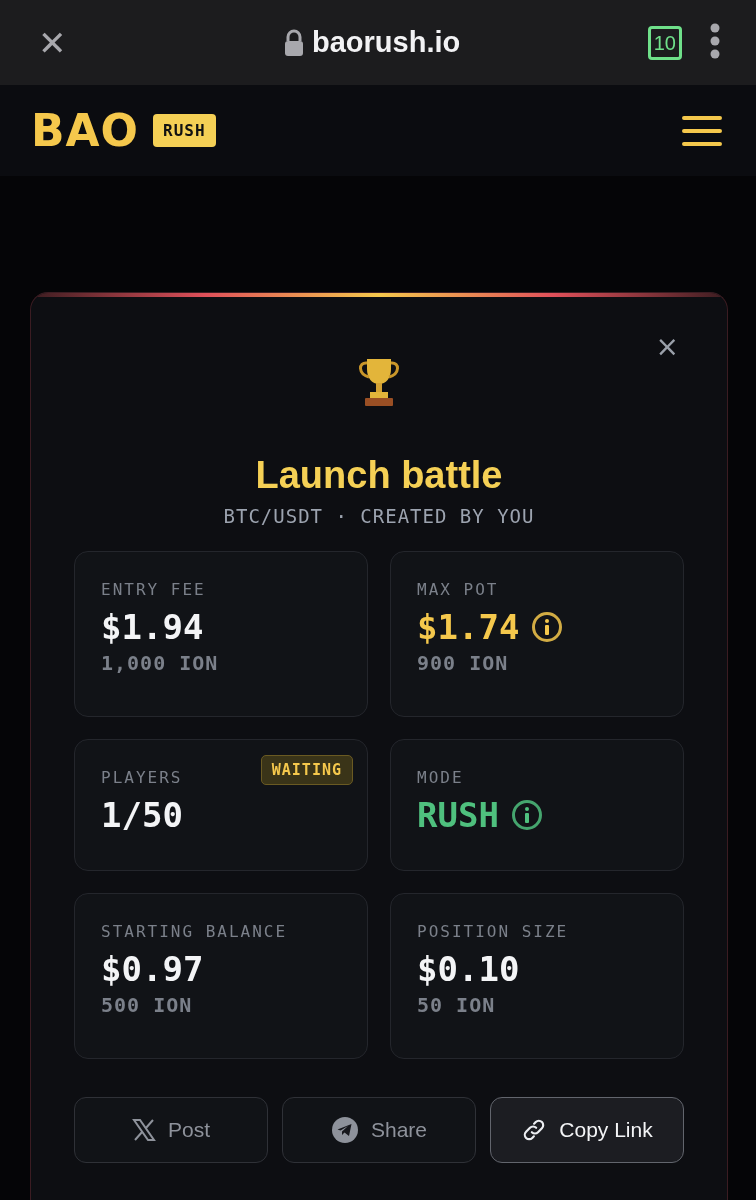 This screenshot has height=1200, width=756. I want to click on close-button: ✕, so click(52, 42).